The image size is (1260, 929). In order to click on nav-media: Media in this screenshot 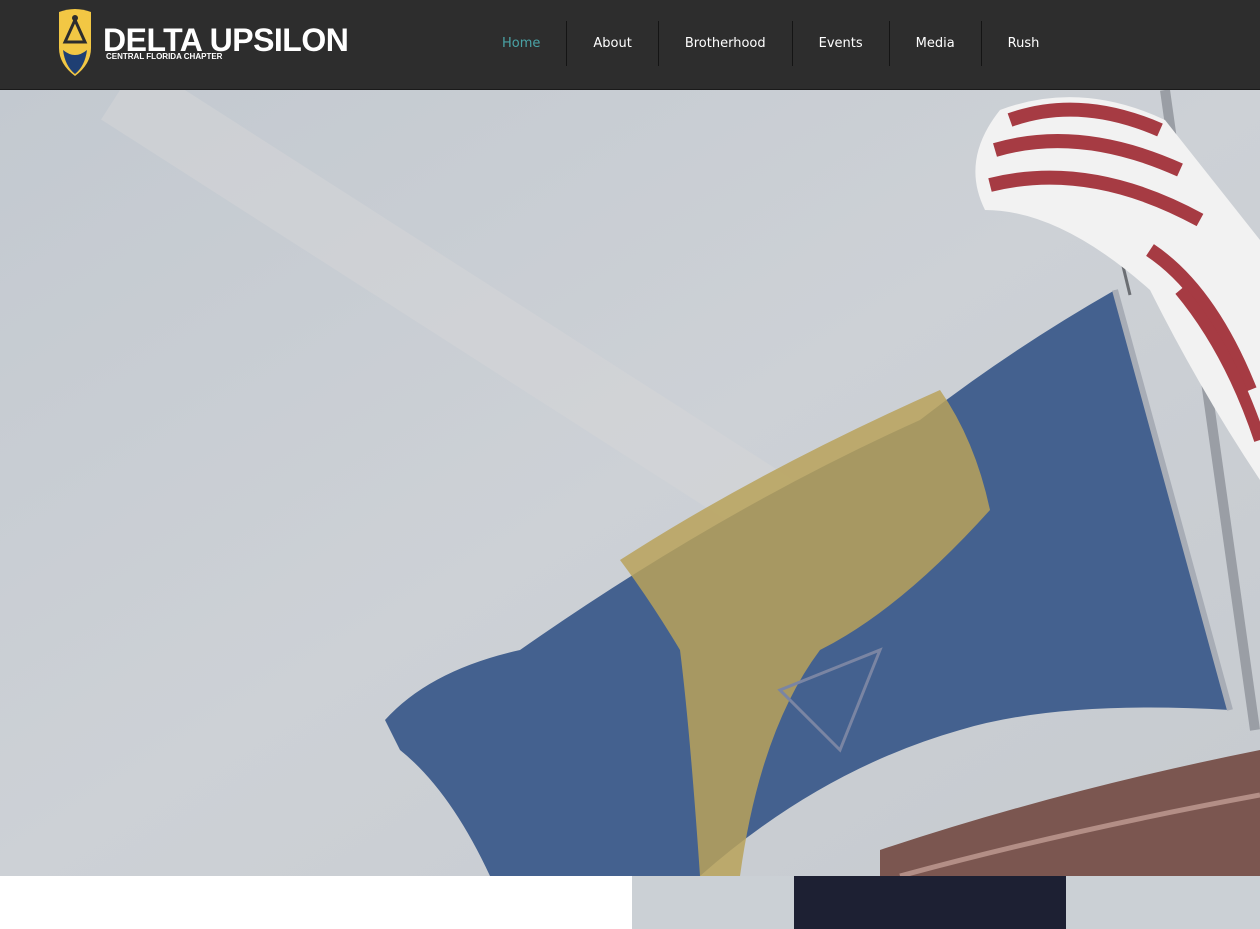, I will do `click(935, 43)`.